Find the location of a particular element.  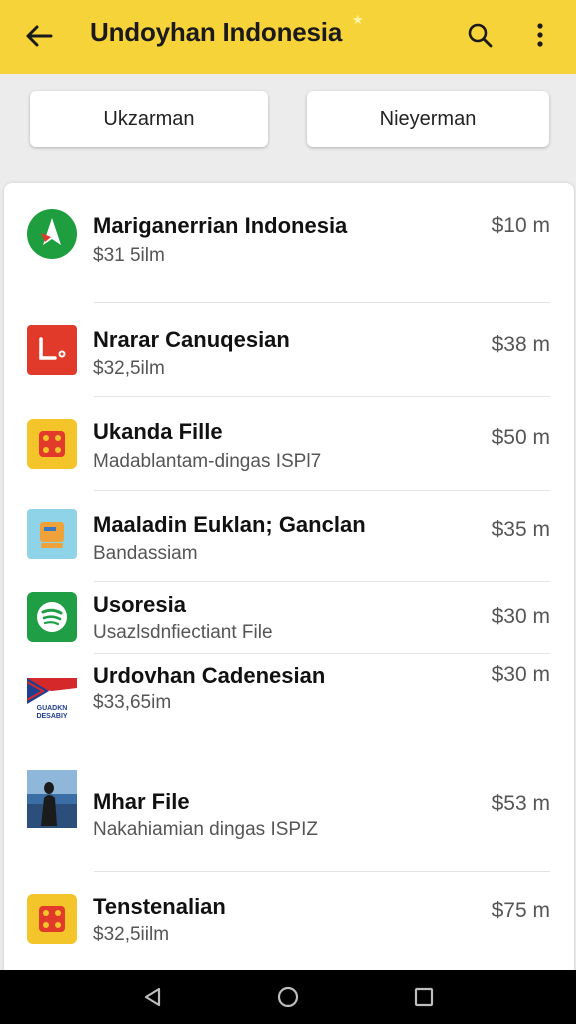

item-name: Tenstenalian is located at coordinates (159, 906).